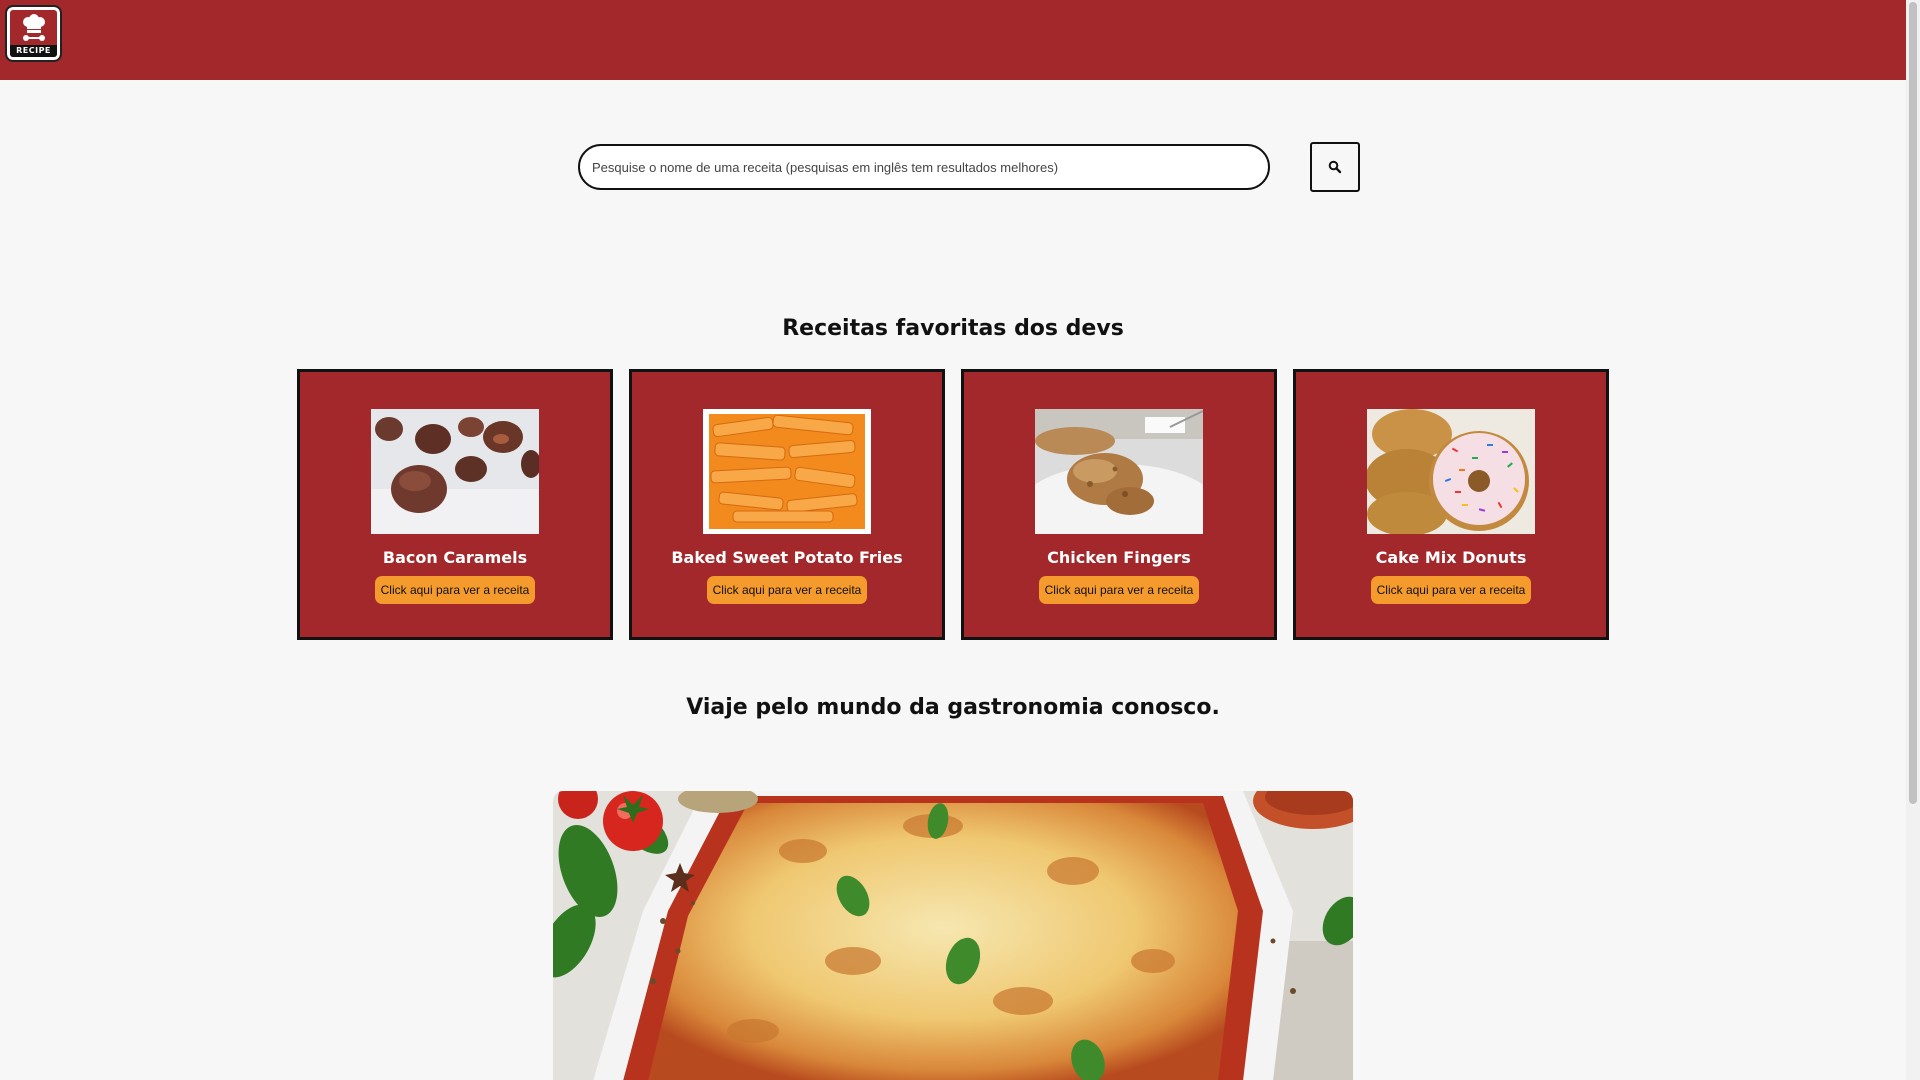 The height and width of the screenshot is (1080, 1920). I want to click on search-icon, so click(1335, 167).